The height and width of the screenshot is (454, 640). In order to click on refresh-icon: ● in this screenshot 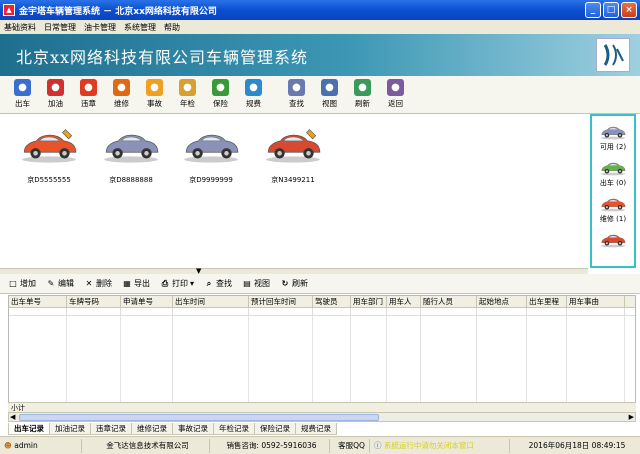, I will do `click(362, 87)`.